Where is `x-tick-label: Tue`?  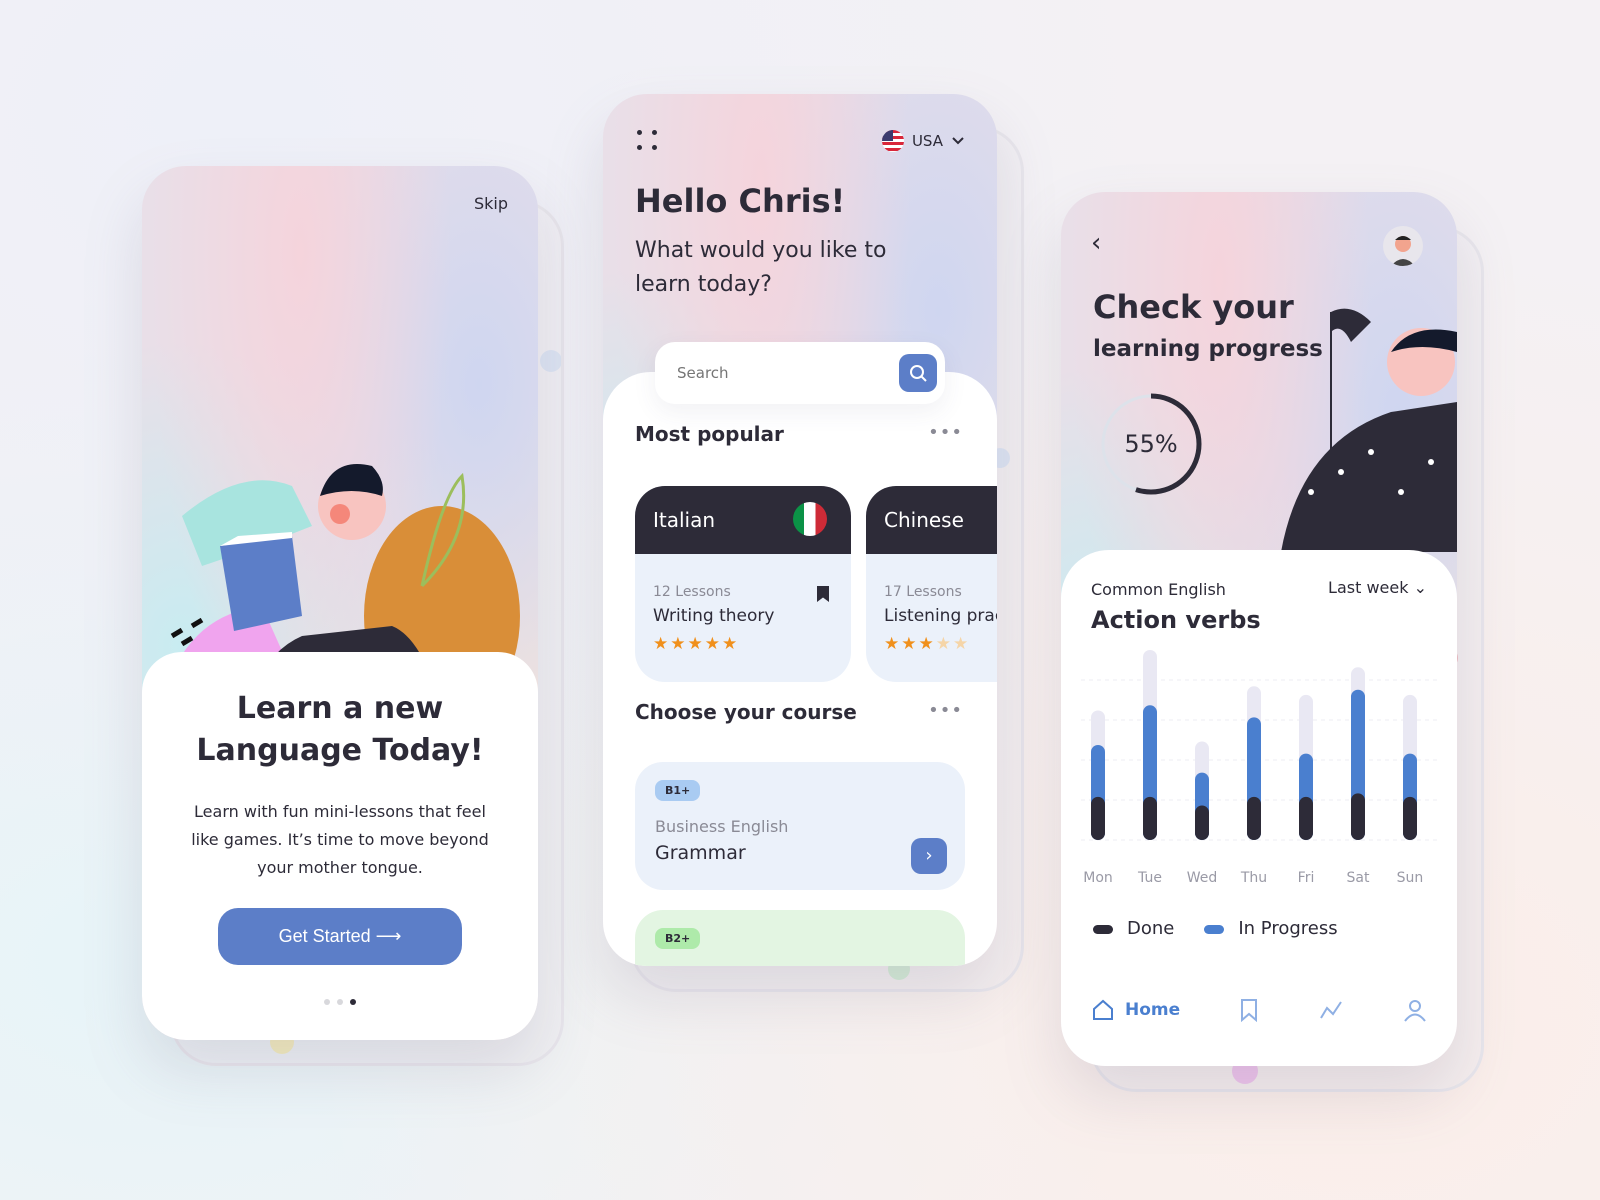 x-tick-label: Tue is located at coordinates (1149, 878).